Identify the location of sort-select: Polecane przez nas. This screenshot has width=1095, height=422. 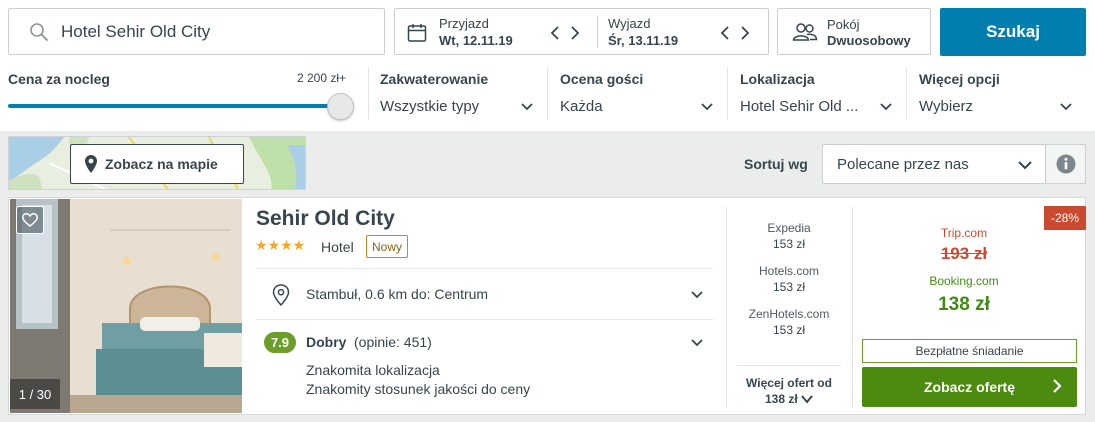
(934, 164).